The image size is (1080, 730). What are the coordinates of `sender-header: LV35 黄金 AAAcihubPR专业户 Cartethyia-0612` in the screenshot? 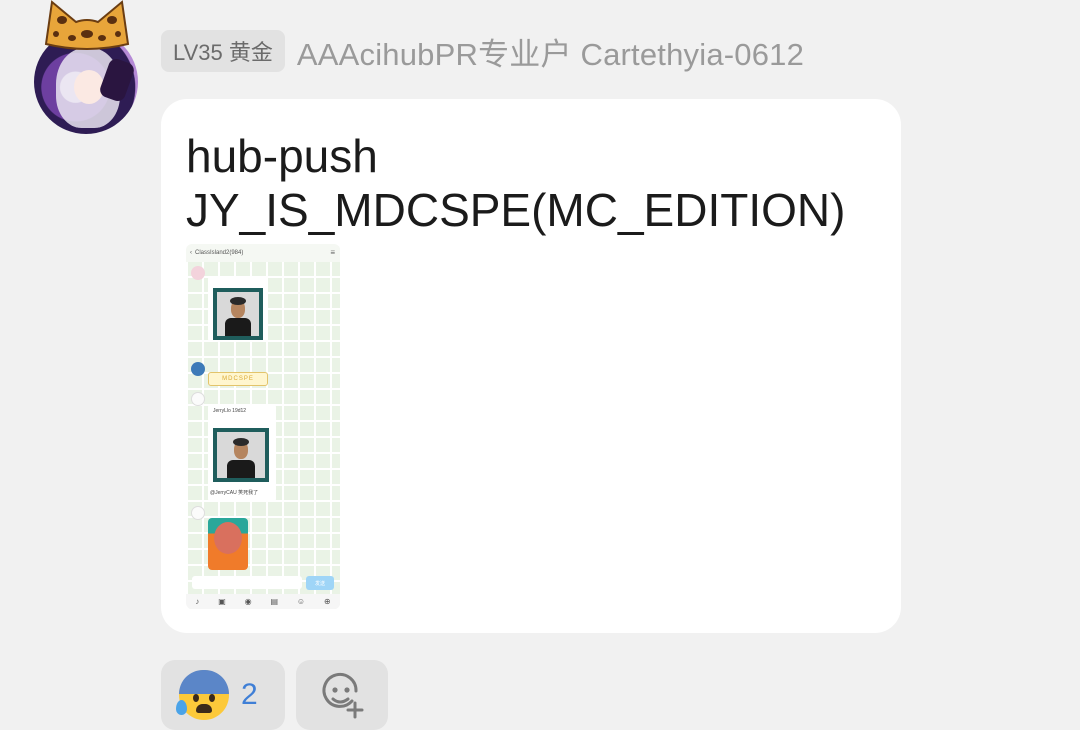 It's located at (482, 51).